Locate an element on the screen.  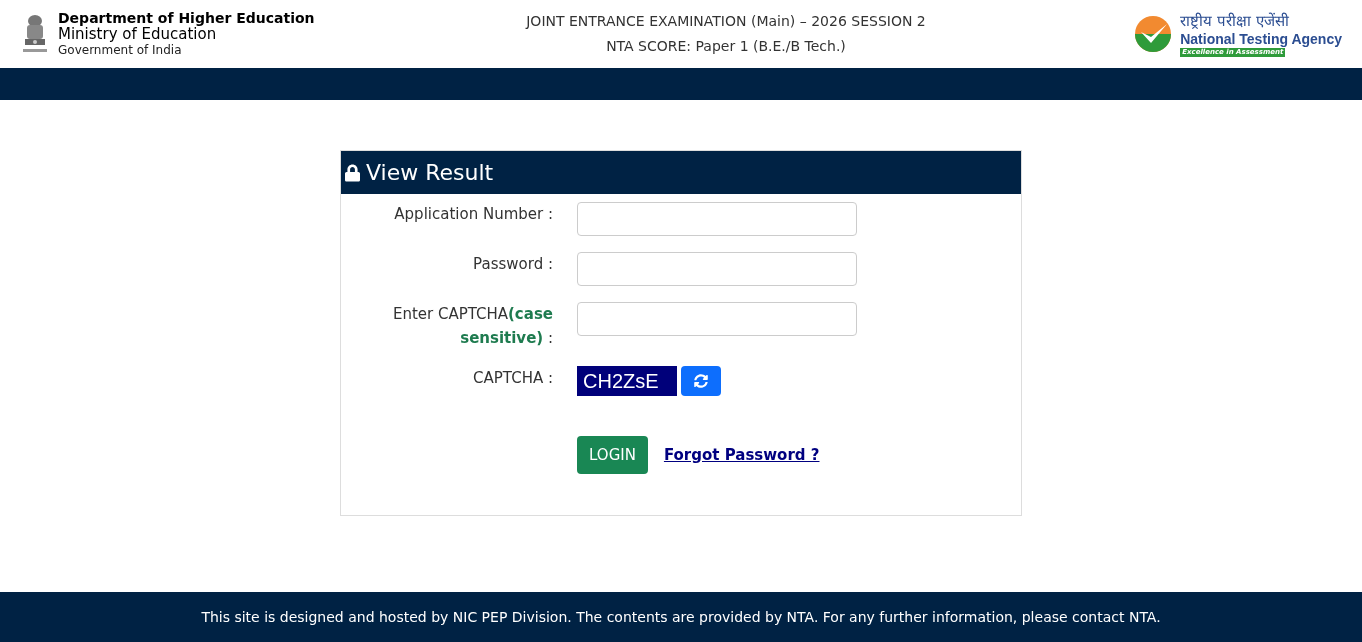
field-label: Enter CAPTCHA(case sensitive) : is located at coordinates (472, 326).